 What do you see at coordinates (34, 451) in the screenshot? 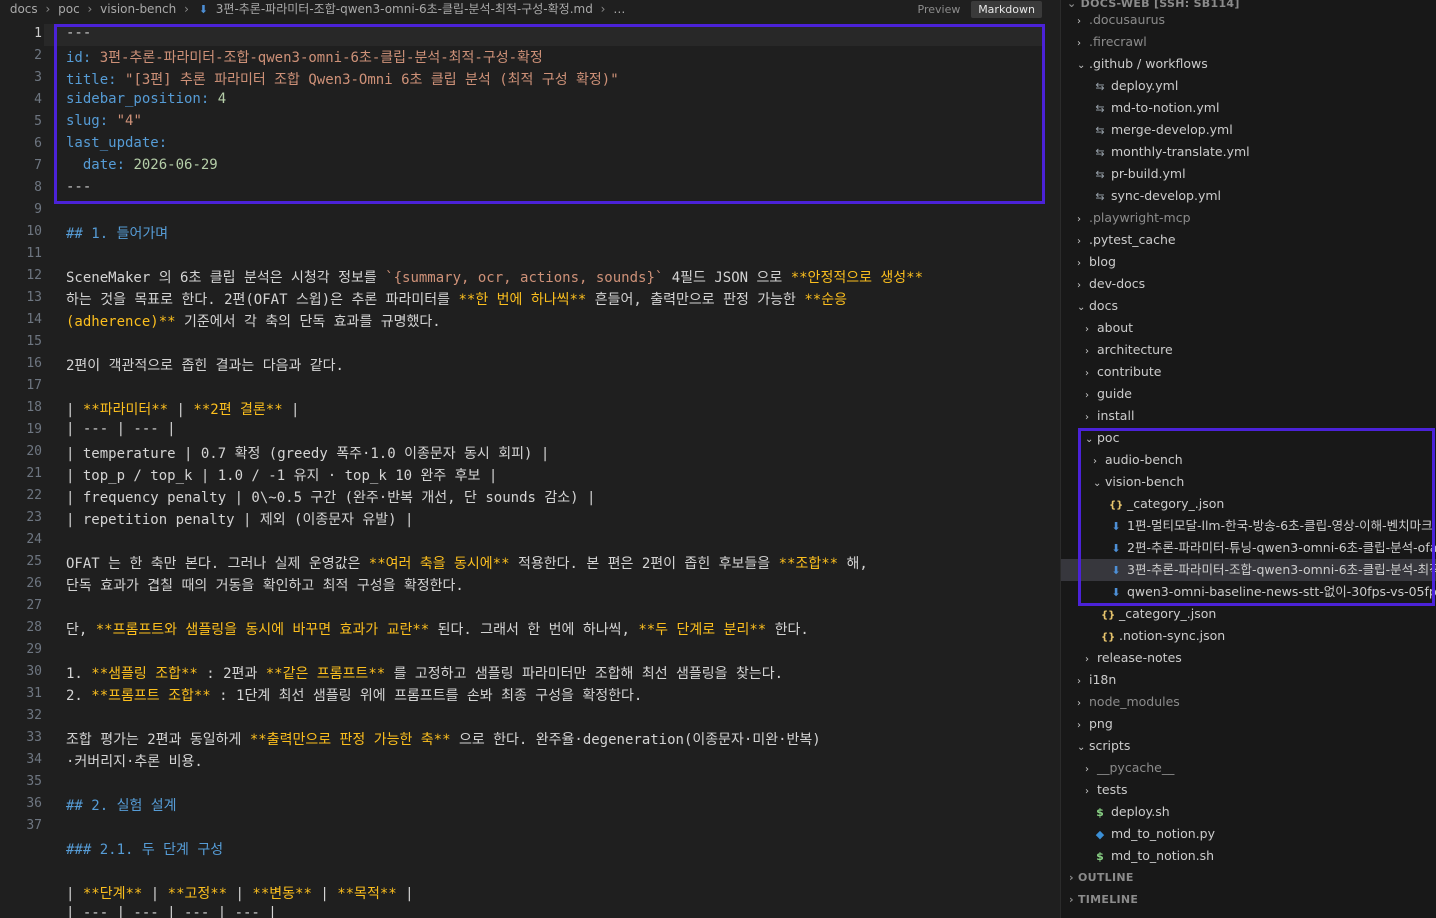
I see `line-number: 20` at bounding box center [34, 451].